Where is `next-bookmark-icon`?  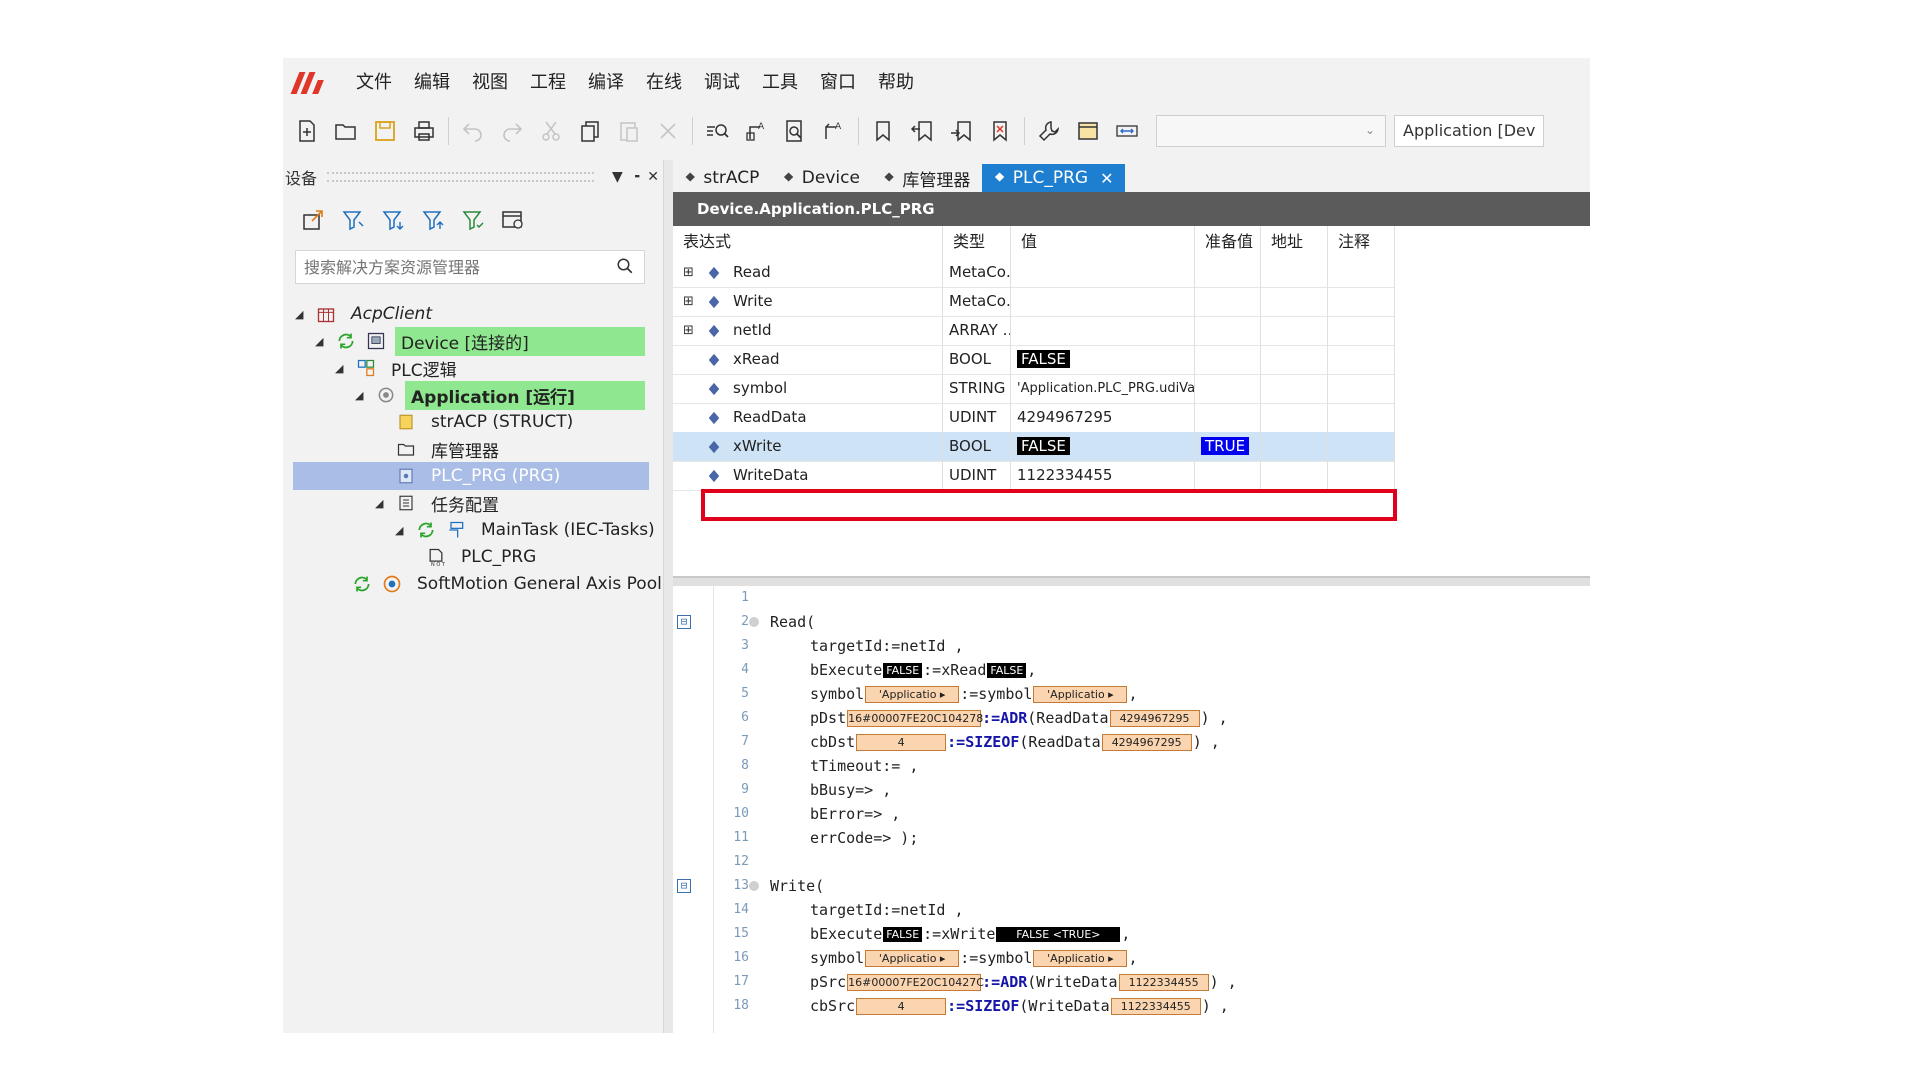
next-bookmark-icon is located at coordinates (961, 131).